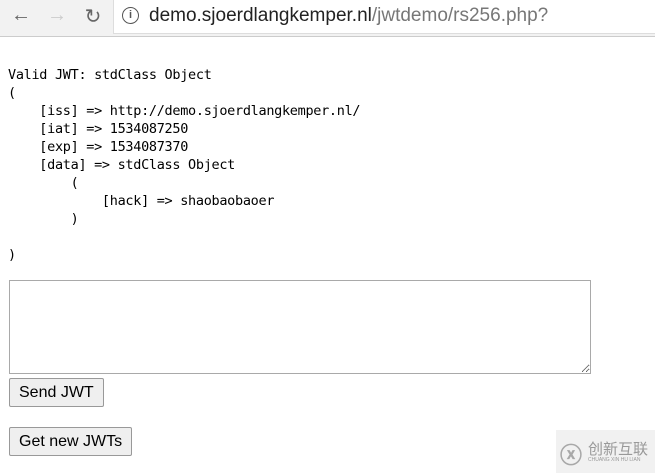  I want to click on output-line: [exp] => 1534087370, so click(98, 147).